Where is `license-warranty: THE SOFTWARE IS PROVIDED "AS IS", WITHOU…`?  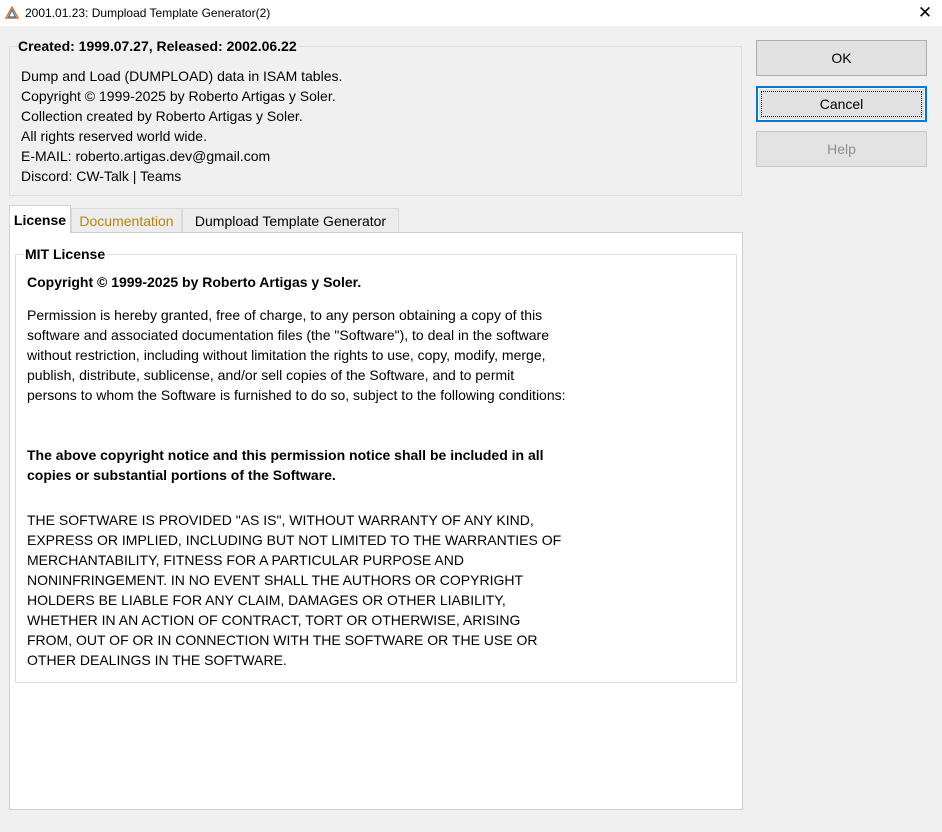
license-warranty: THE SOFTWARE IS PROVIDED "AS IS", WITHOU… is located at coordinates (294, 590).